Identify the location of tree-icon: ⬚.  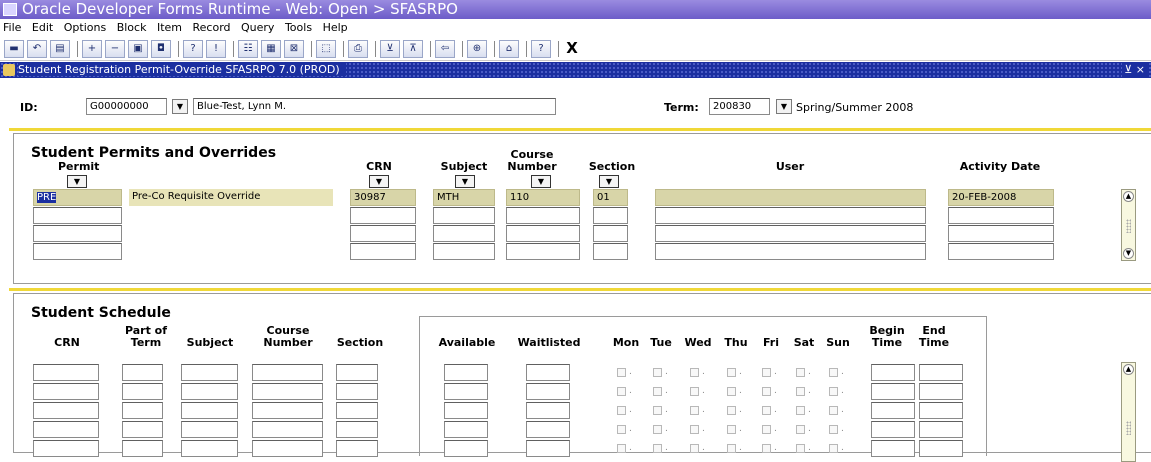
(326, 48).